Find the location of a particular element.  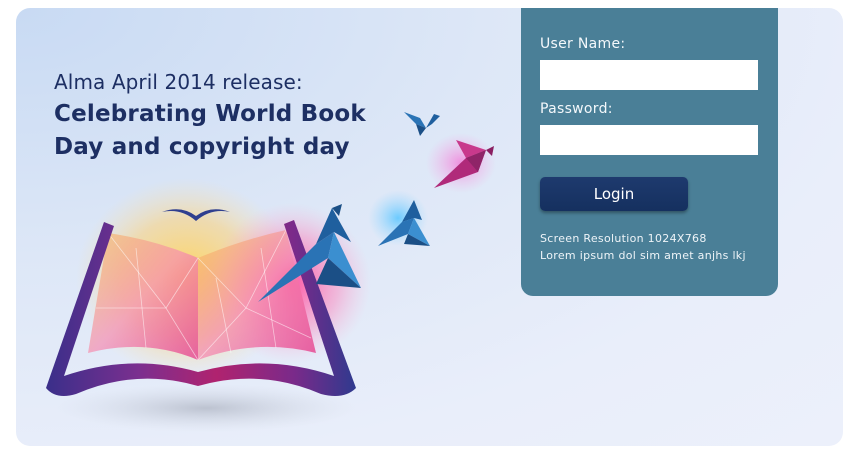

username-label: User Name: is located at coordinates (583, 44).